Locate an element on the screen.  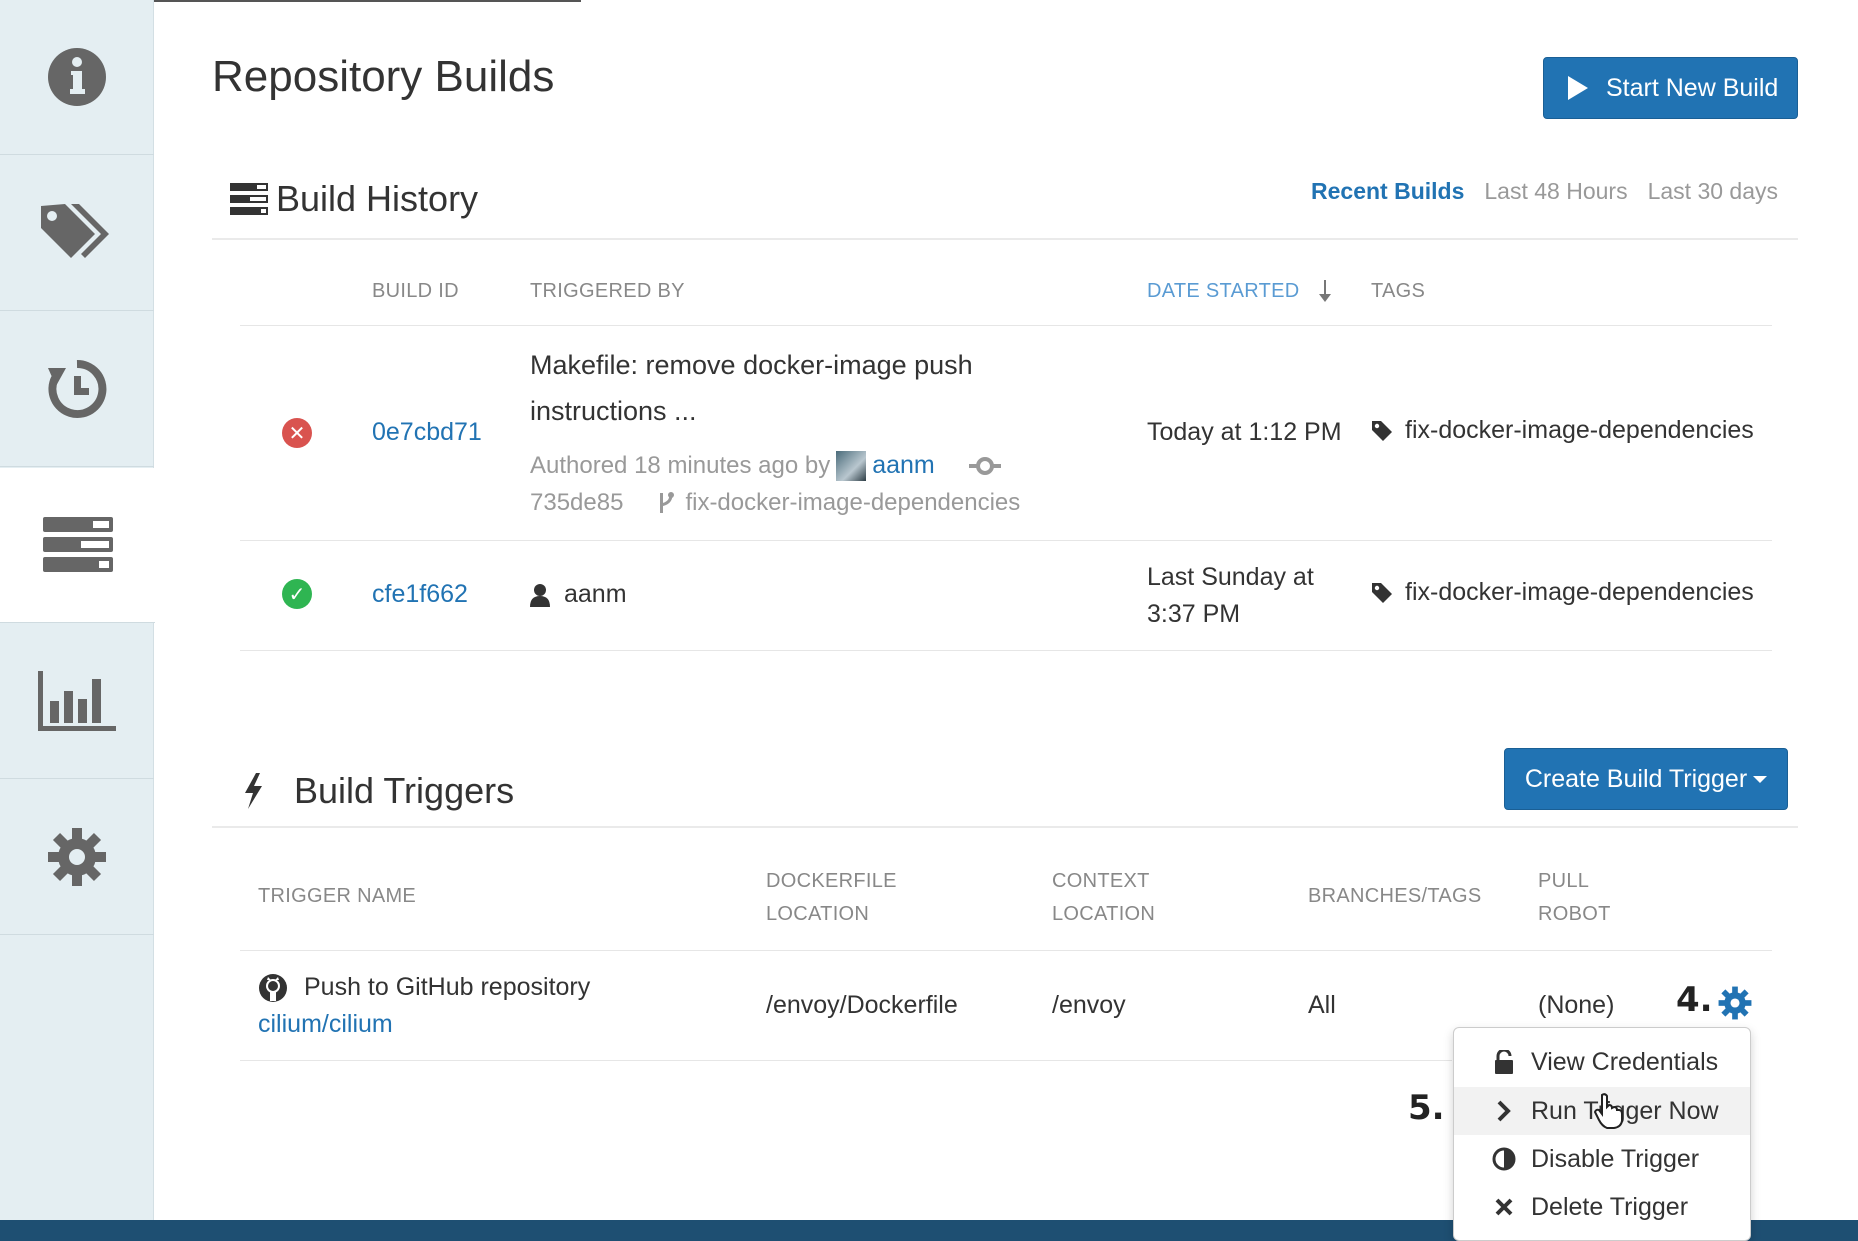
commit-ref-line: 735de85 fix-docker-image-dependencies is located at coordinates (775, 502).